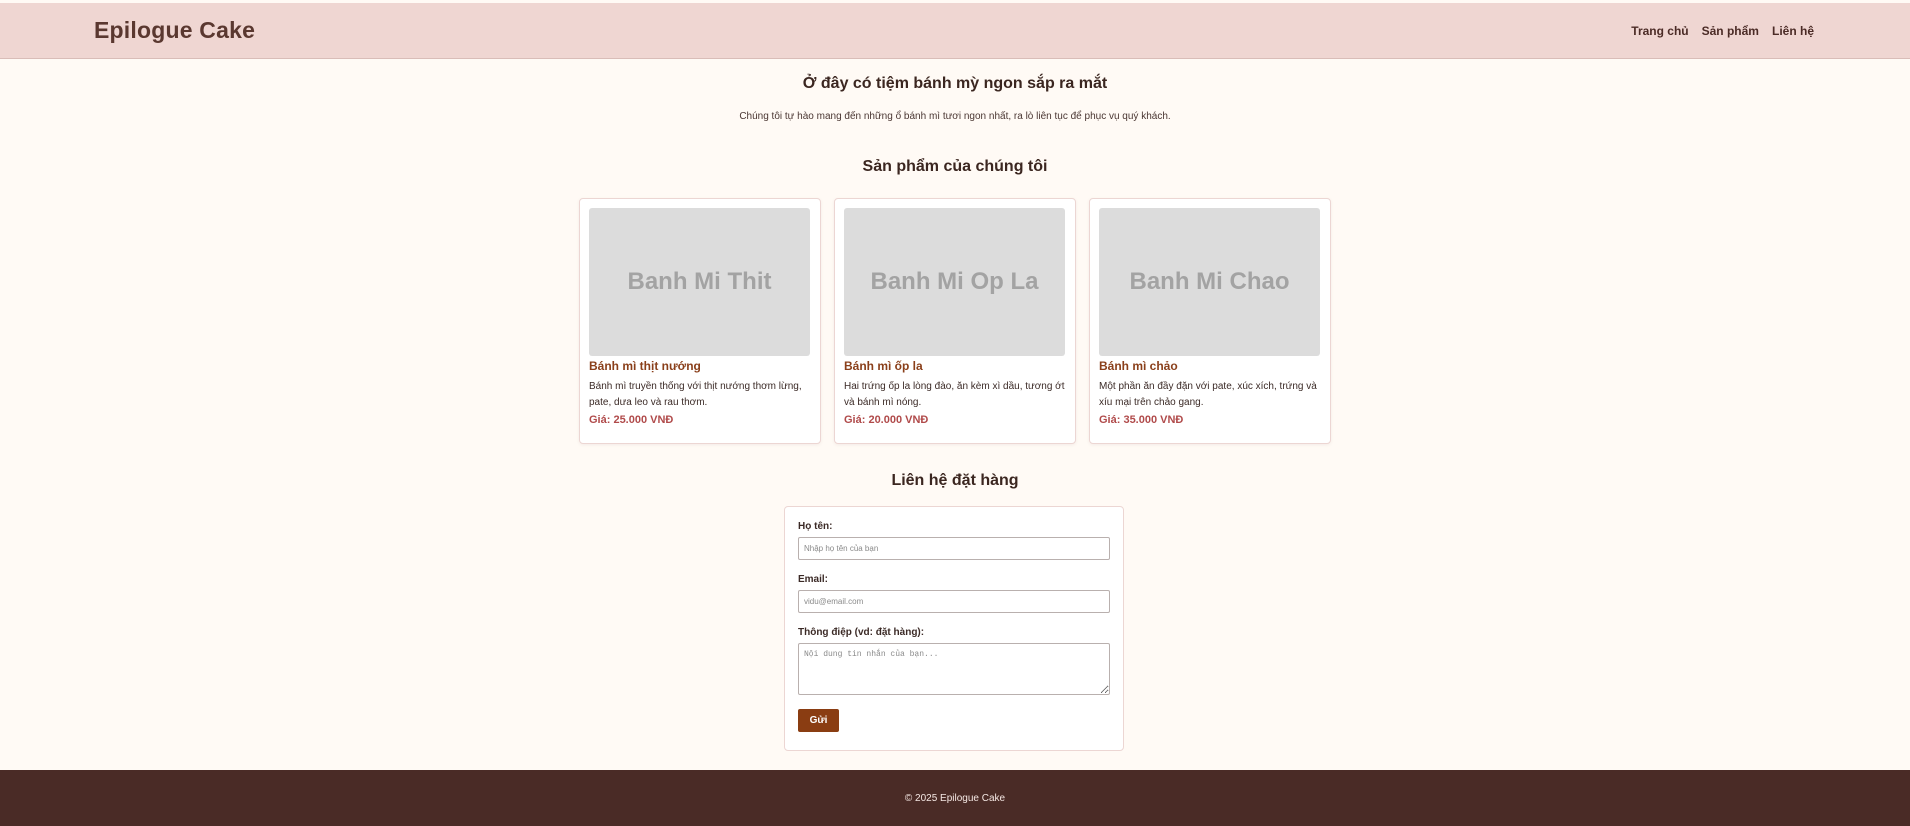 This screenshot has height=826, width=1910. What do you see at coordinates (631, 420) in the screenshot?
I see `product-price: Giá: 25.000 VNĐ` at bounding box center [631, 420].